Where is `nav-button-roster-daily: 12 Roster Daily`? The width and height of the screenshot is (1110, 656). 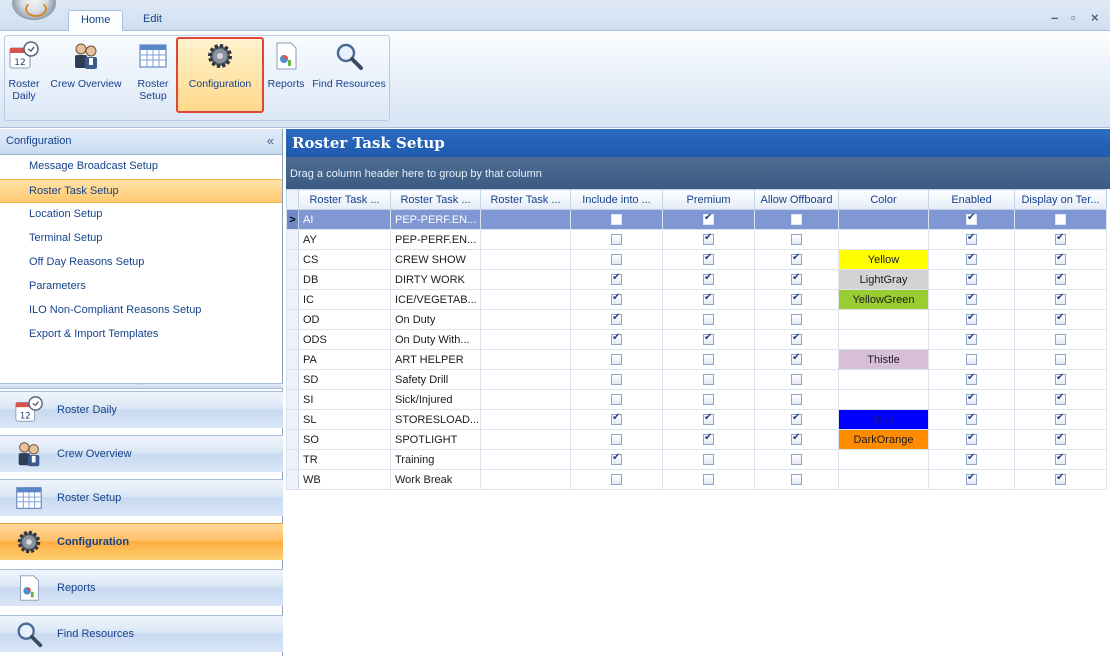 nav-button-roster-daily: 12 Roster Daily is located at coordinates (141, 409).